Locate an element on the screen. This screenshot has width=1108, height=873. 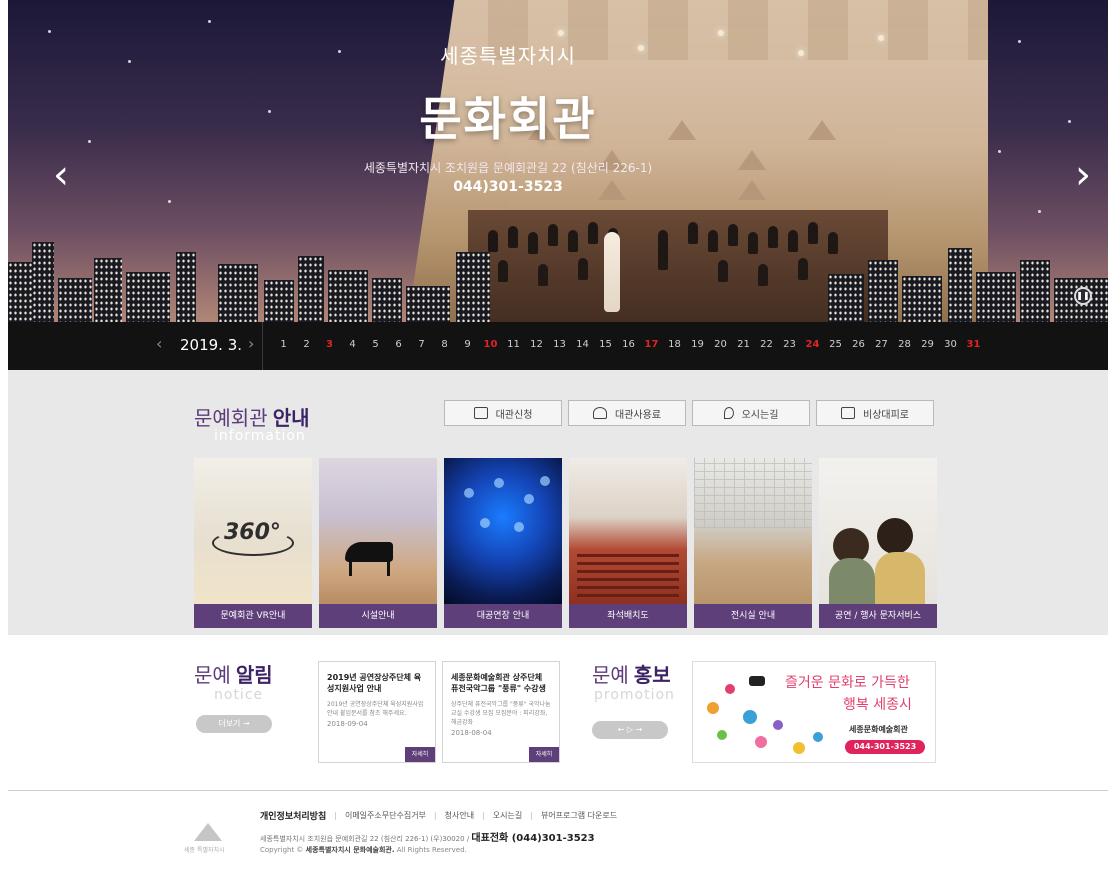
hero-phone: 044)301-3523 is located at coordinates (508, 187).